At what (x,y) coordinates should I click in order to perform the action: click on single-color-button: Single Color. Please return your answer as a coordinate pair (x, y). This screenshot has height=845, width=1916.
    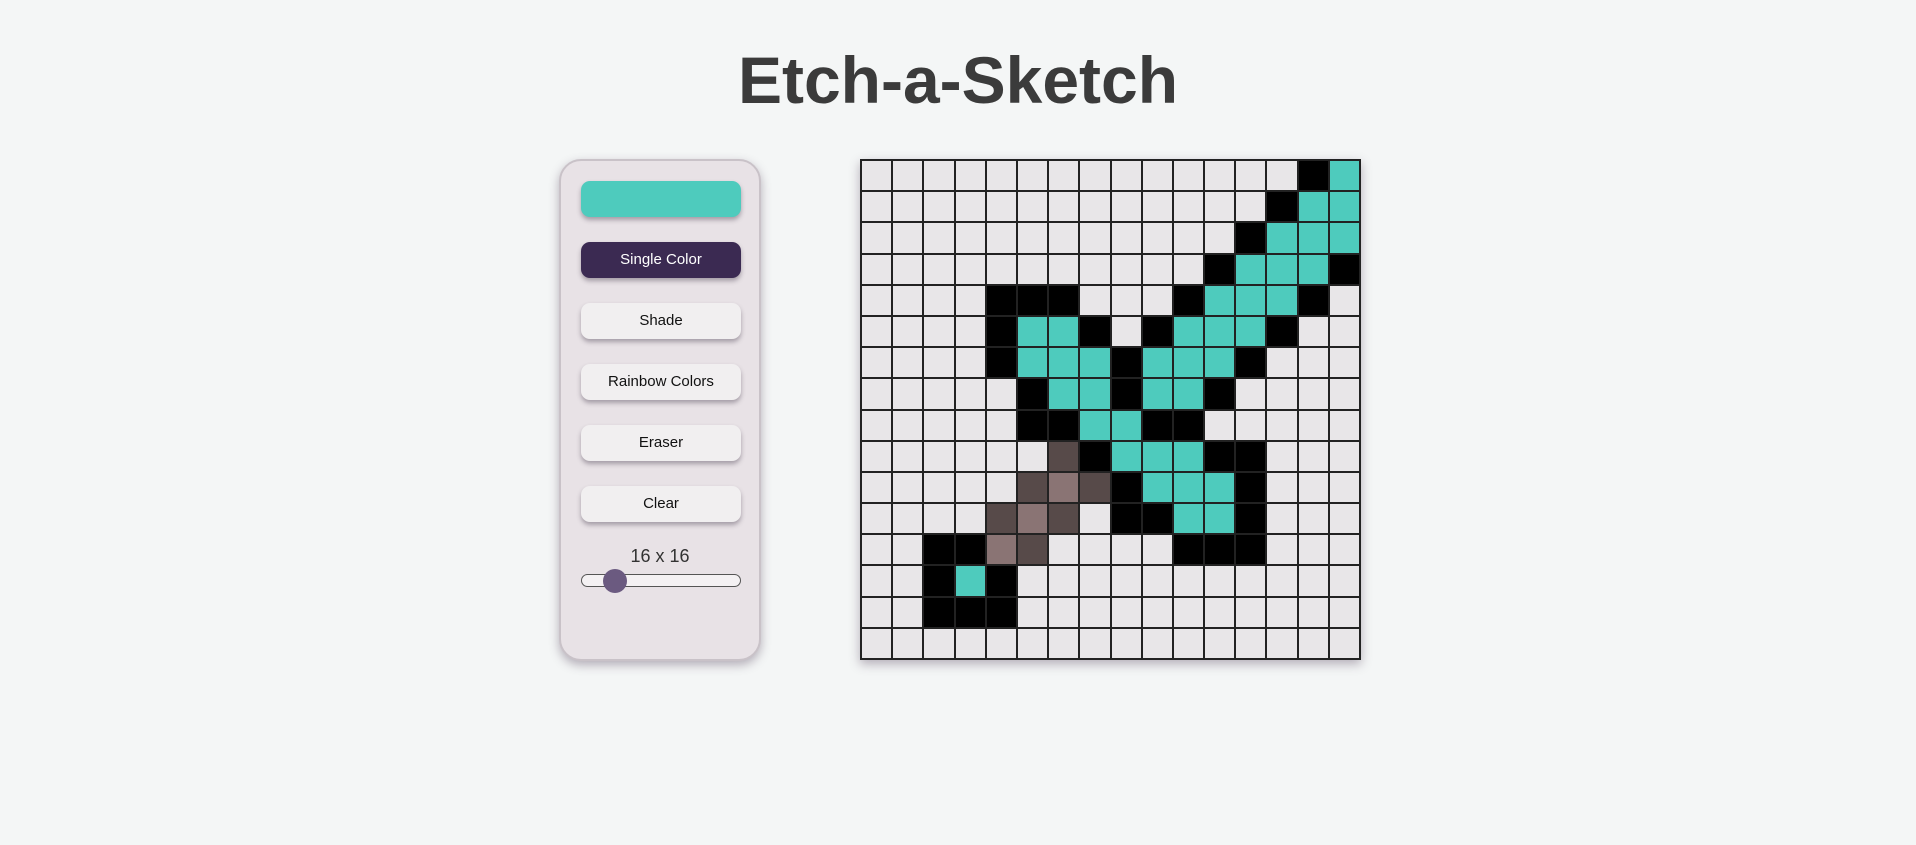
    Looking at the image, I should click on (661, 260).